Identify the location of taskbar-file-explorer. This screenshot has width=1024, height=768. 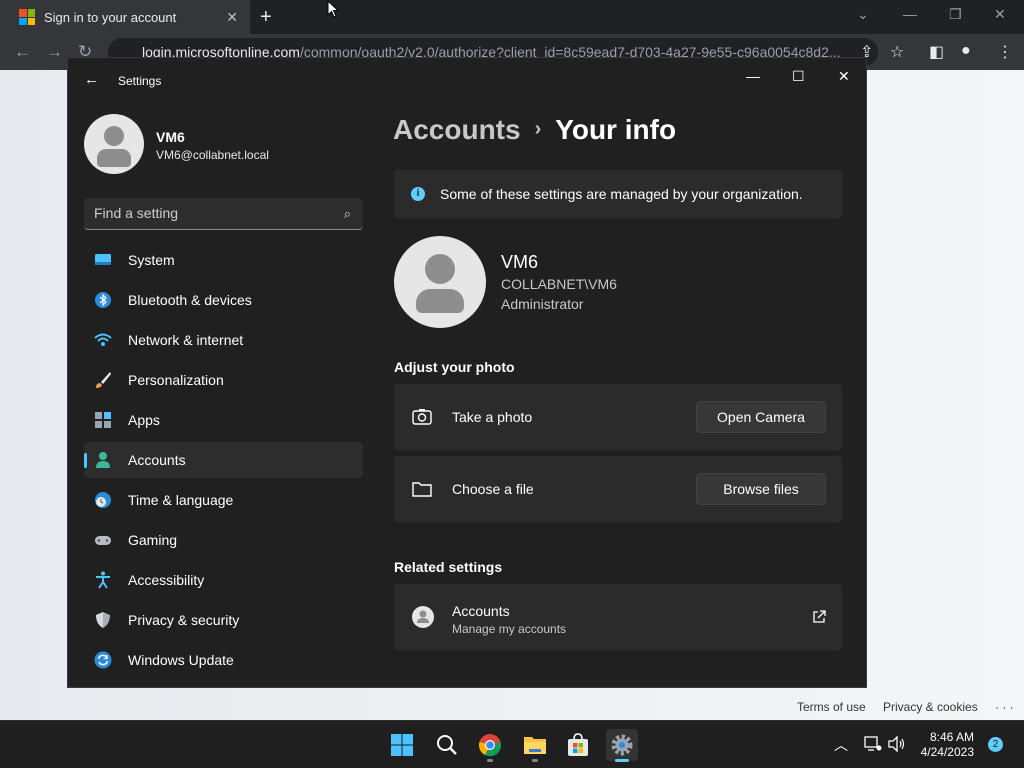
(535, 745).